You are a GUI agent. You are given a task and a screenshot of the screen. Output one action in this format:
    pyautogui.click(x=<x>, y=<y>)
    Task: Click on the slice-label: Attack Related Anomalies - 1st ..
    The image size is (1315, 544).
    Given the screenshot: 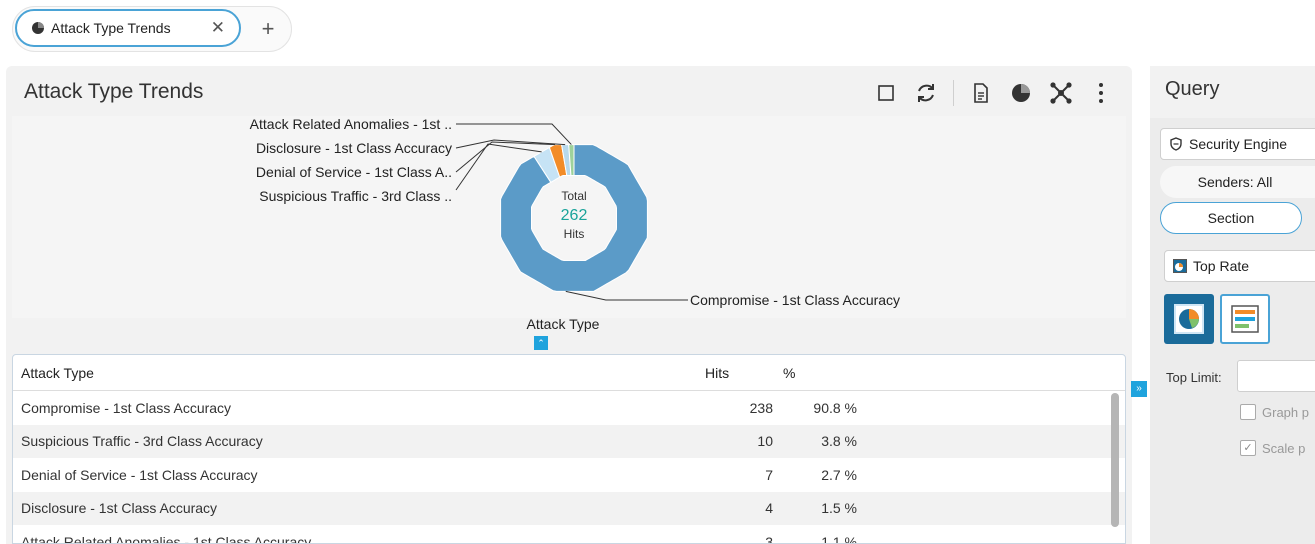 What is the action you would take?
    pyautogui.click(x=351, y=124)
    